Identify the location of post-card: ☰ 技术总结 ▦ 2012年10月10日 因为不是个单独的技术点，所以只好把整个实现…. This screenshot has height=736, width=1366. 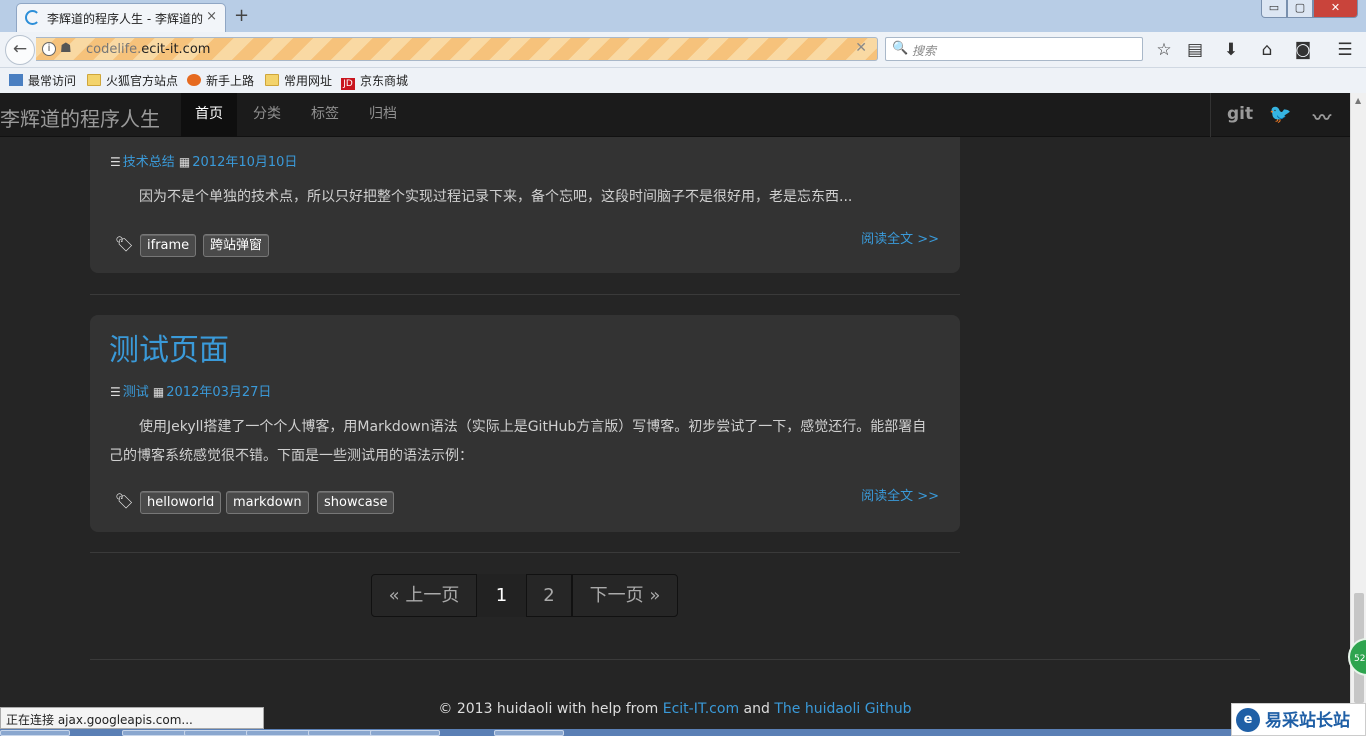
(525, 193).